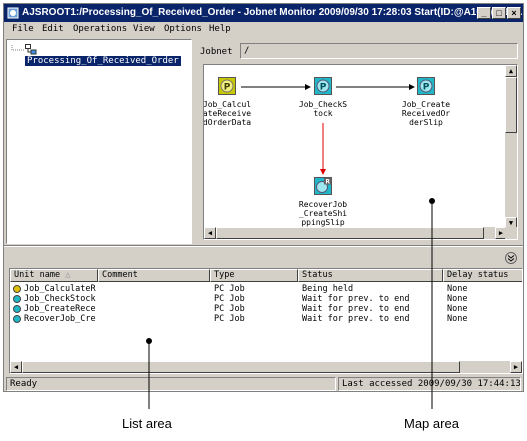 This screenshot has height=441, width=527. Describe the element at coordinates (431, 423) in the screenshot. I see `map-area-callout: Map area` at that location.